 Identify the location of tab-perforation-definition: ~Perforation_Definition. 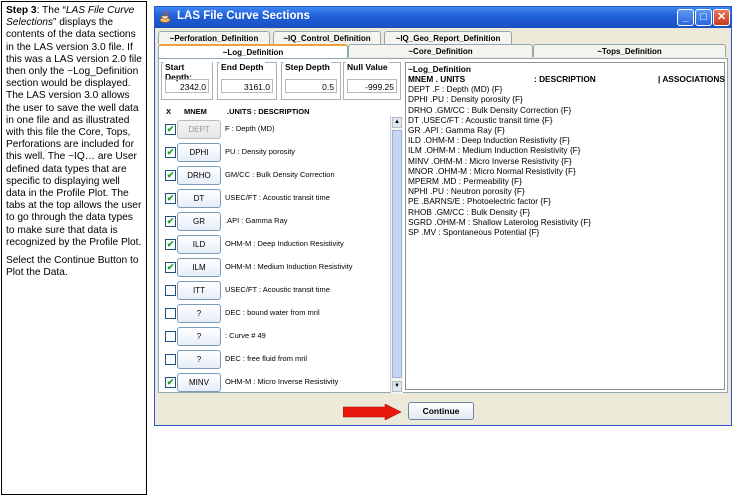
(214, 37).